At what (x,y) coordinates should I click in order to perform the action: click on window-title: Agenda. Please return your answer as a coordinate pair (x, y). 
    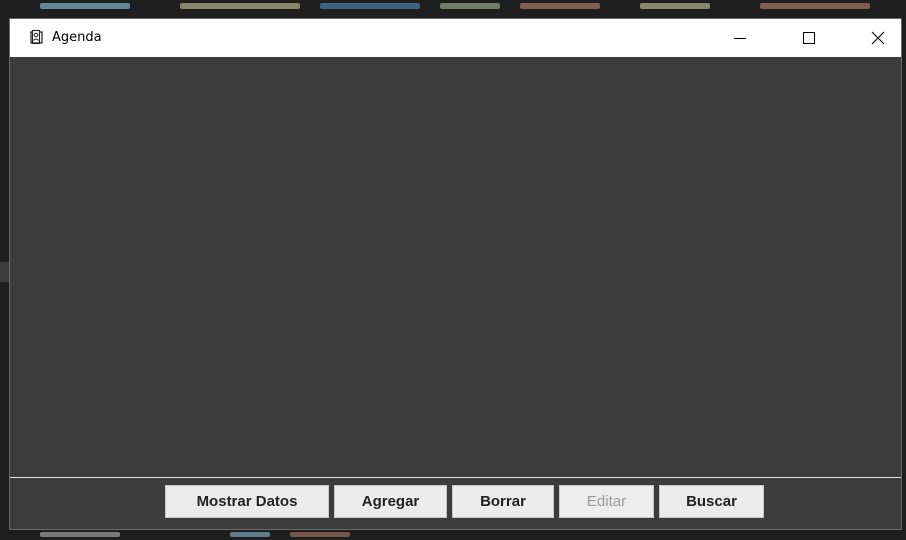
    Looking at the image, I should click on (77, 37).